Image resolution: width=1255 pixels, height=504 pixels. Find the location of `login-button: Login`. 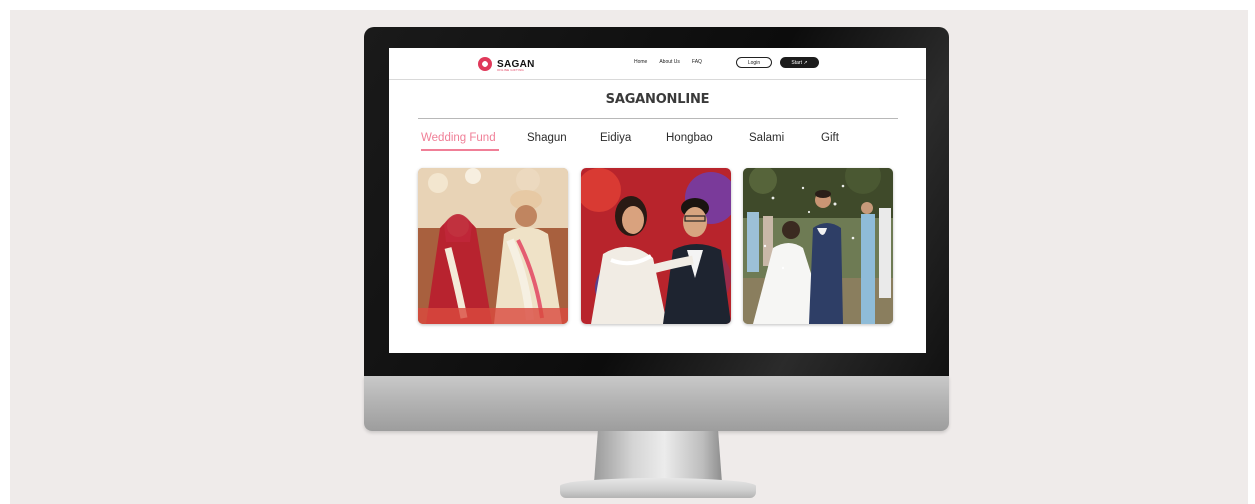

login-button: Login is located at coordinates (754, 62).